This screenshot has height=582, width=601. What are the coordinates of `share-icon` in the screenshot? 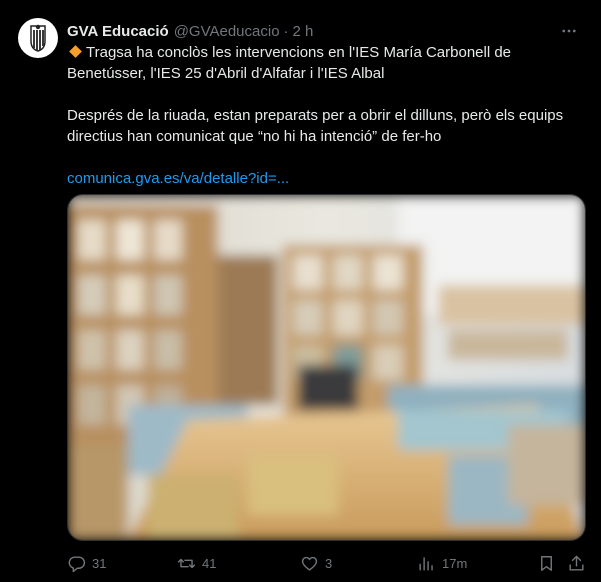 It's located at (576, 563).